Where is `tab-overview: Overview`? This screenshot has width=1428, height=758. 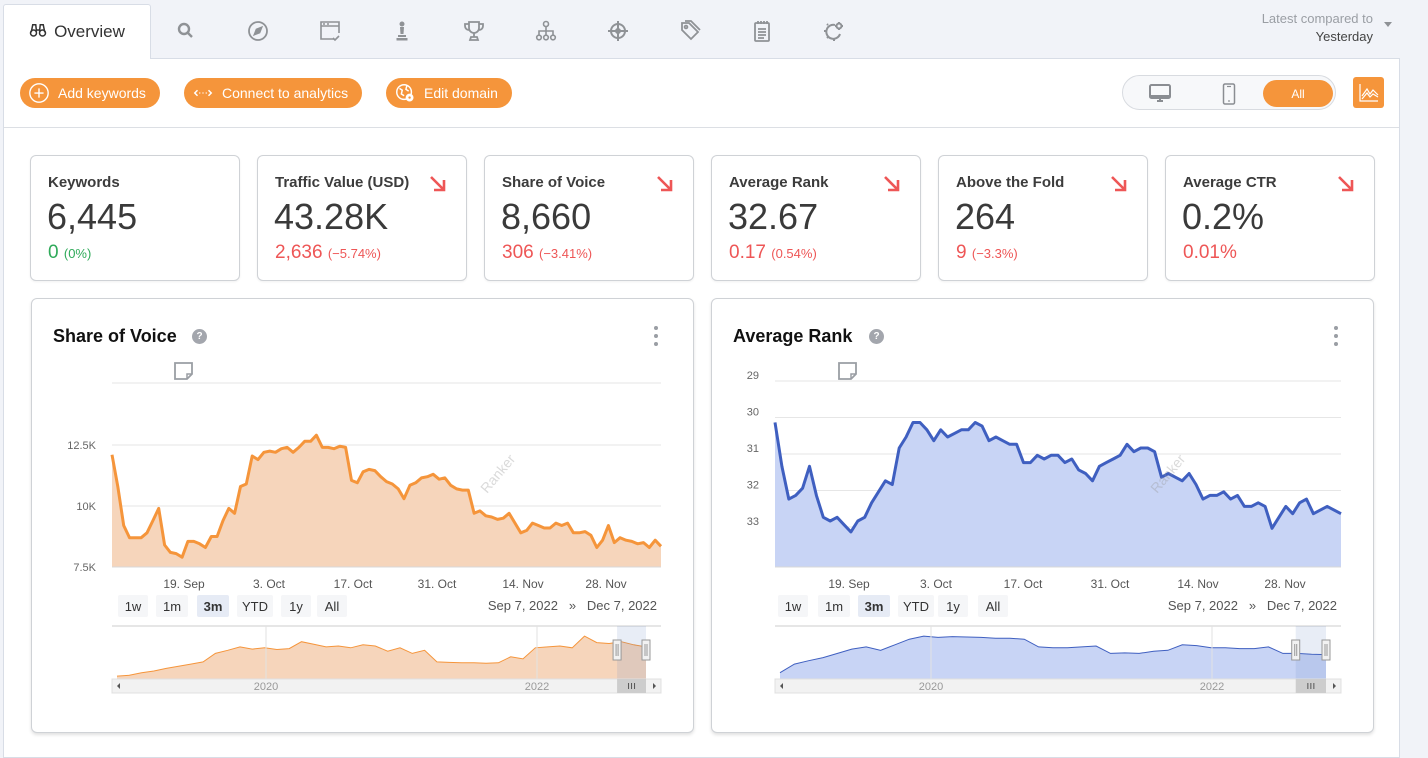 tab-overview: Overview is located at coordinates (77, 31).